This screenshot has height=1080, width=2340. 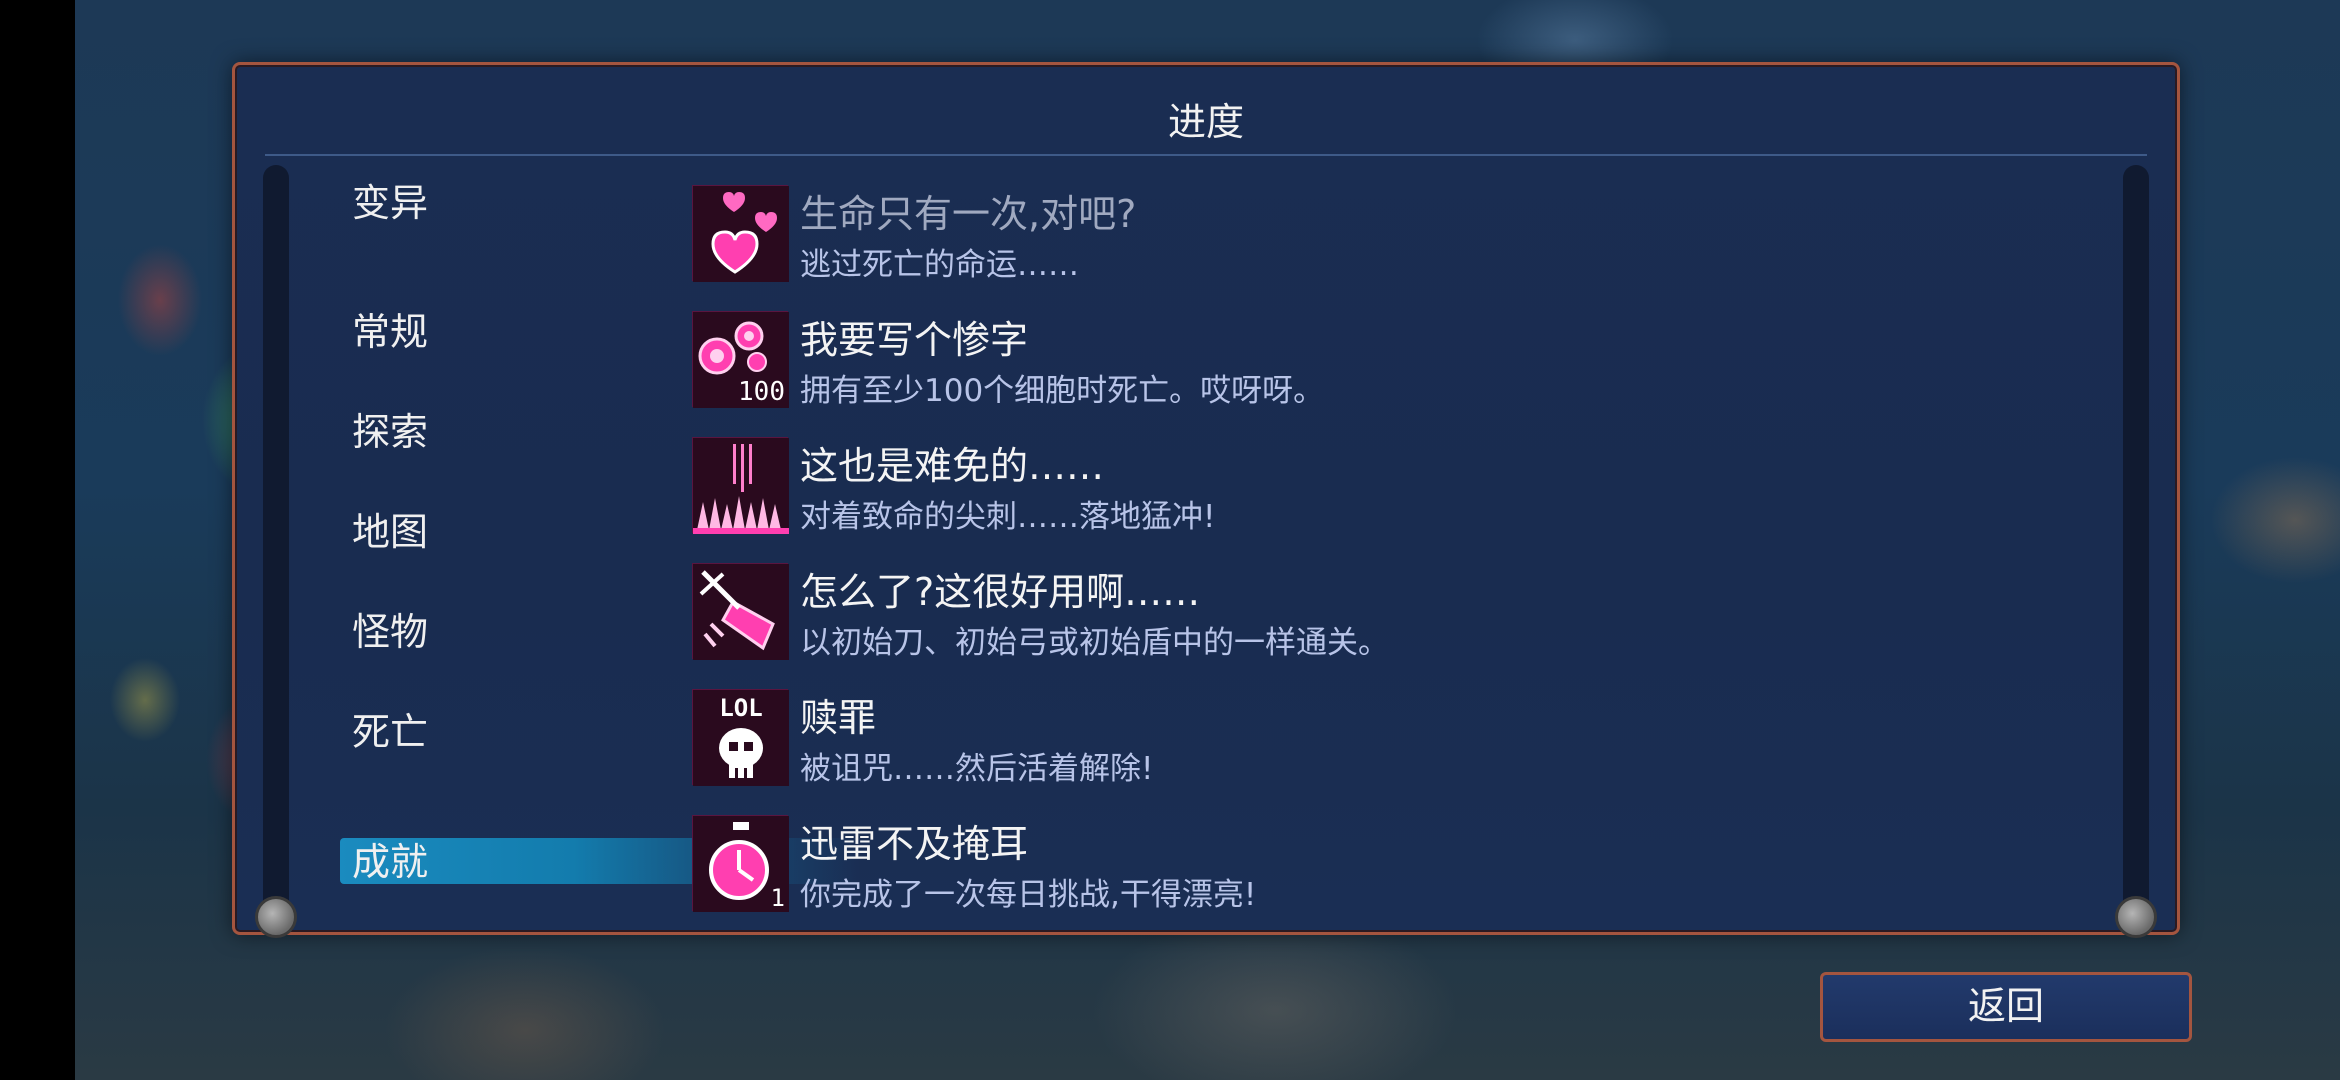 I want to click on achievement-description: 对着致命的尖刺……落地猛冲!, so click(x=1008, y=517).